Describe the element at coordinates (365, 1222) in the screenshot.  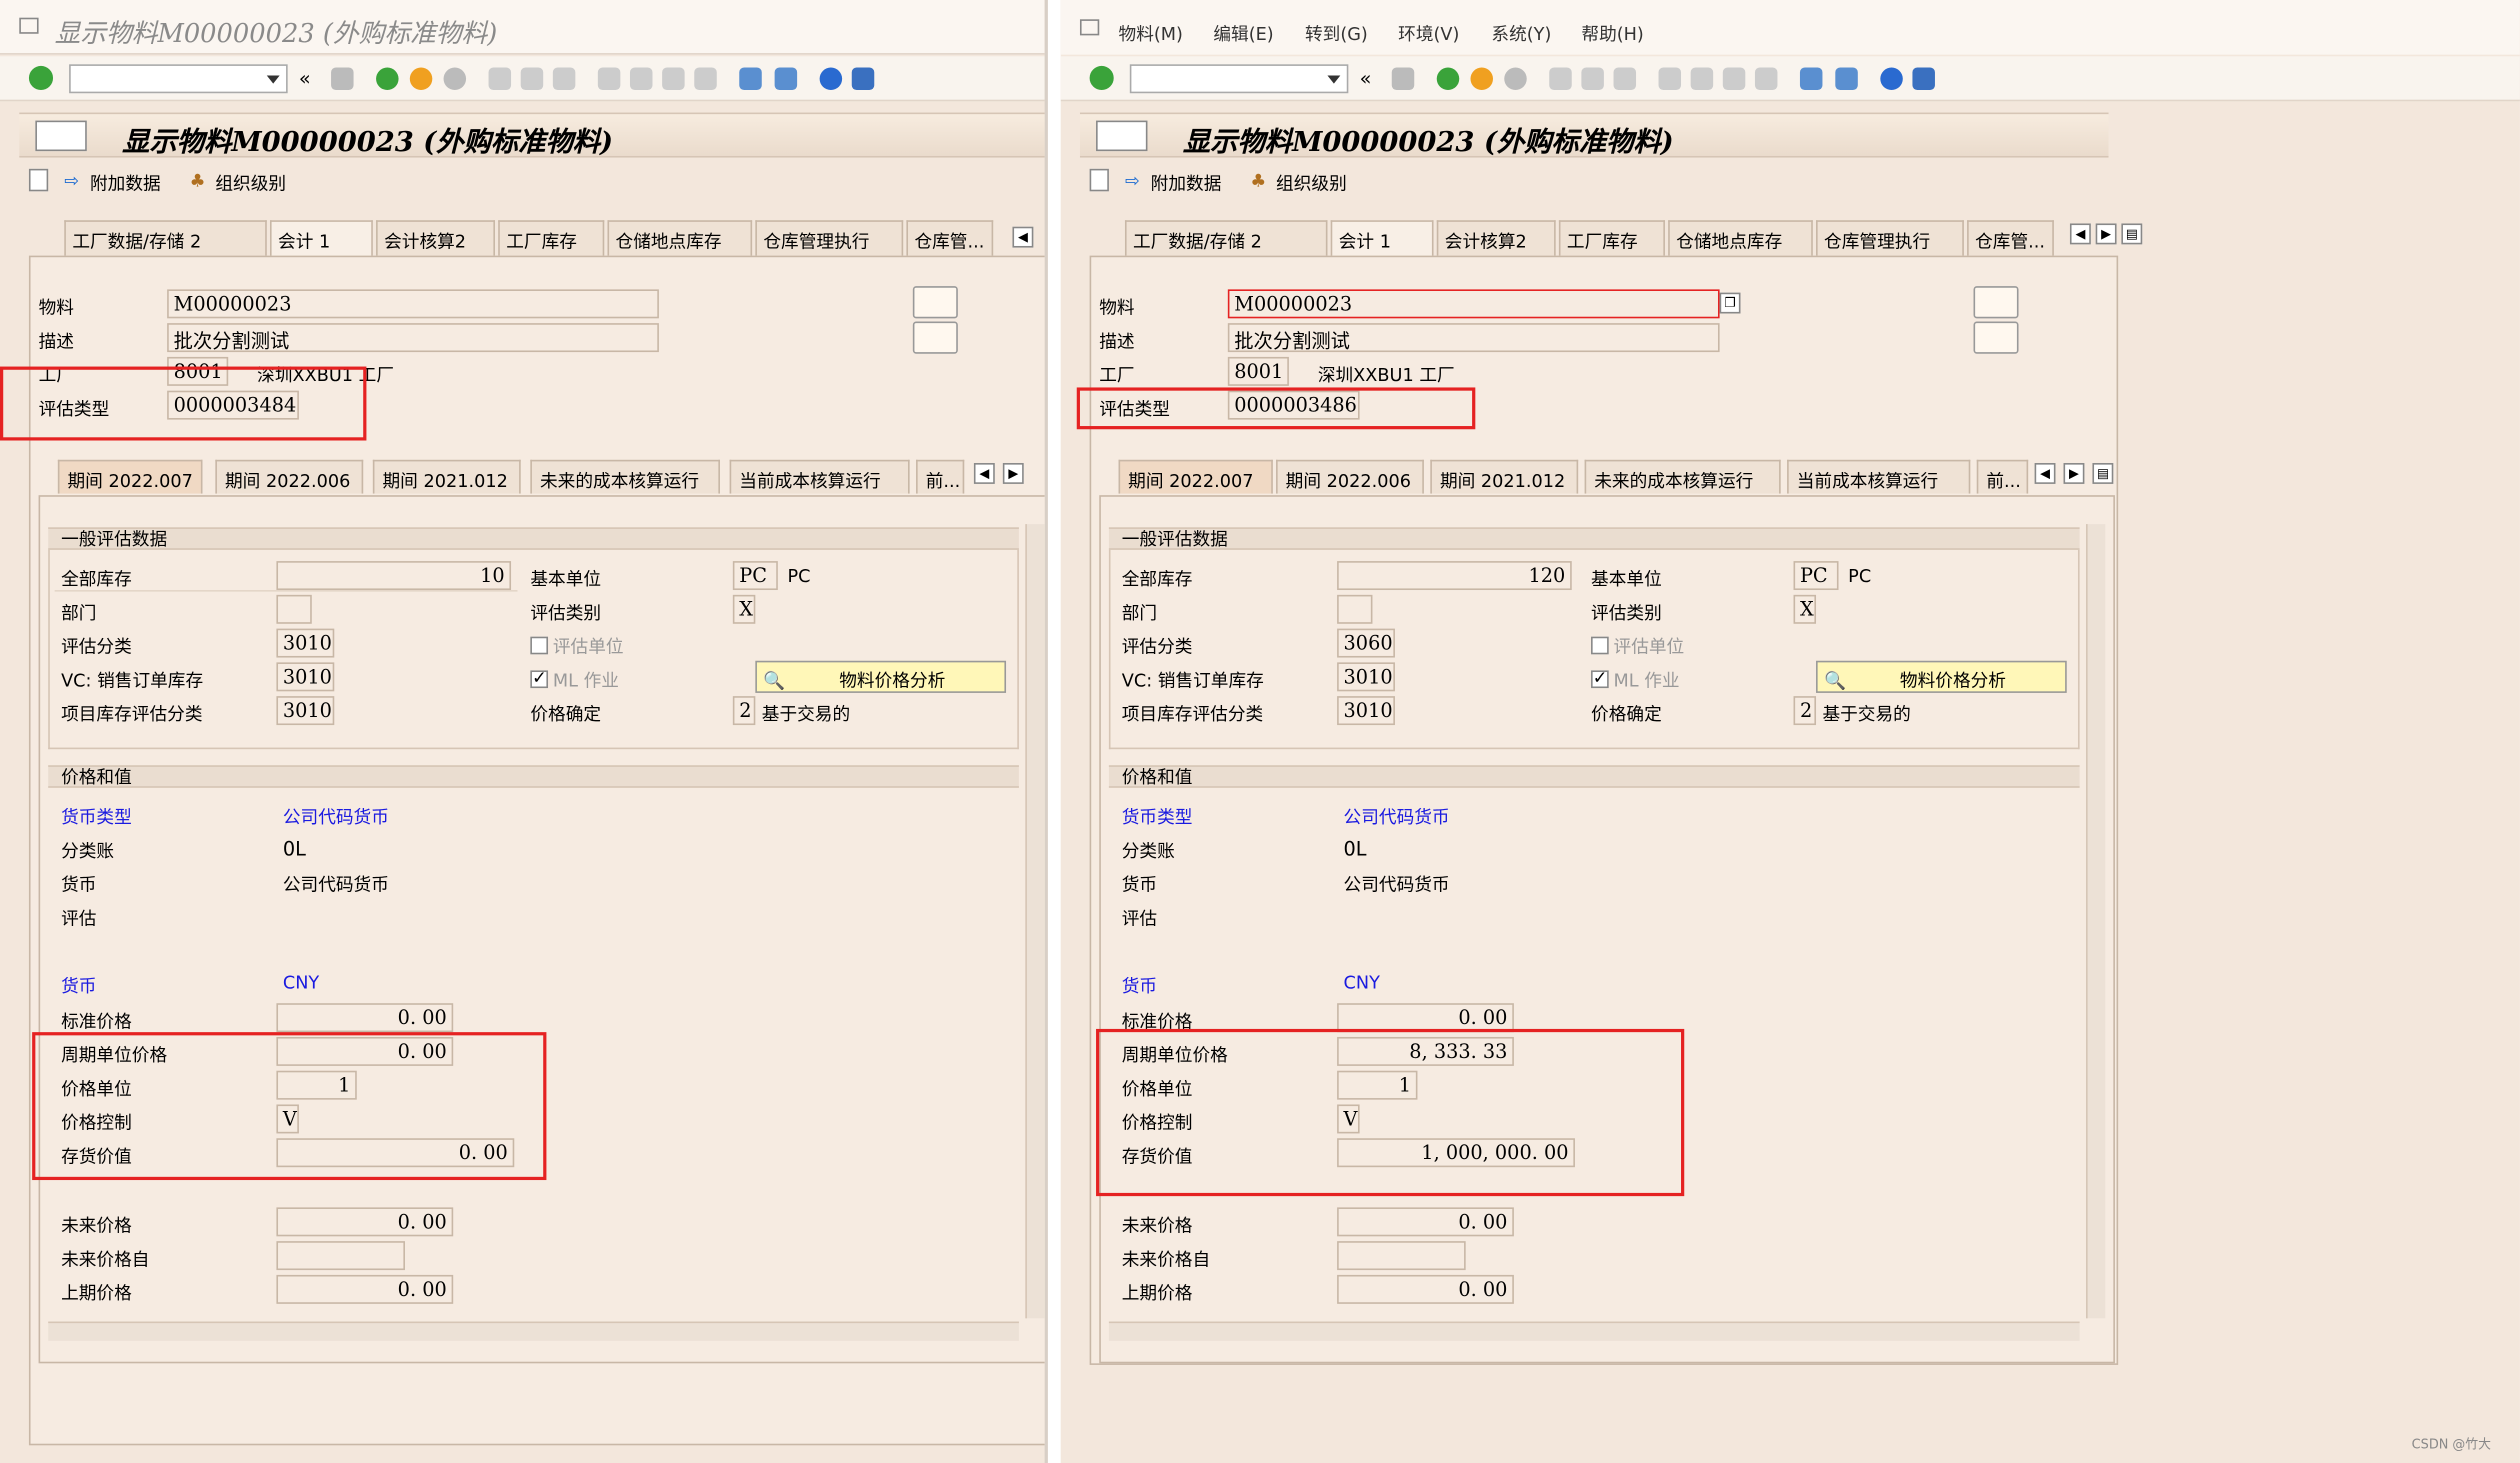
I see `future-price-field: 0. 00` at that location.